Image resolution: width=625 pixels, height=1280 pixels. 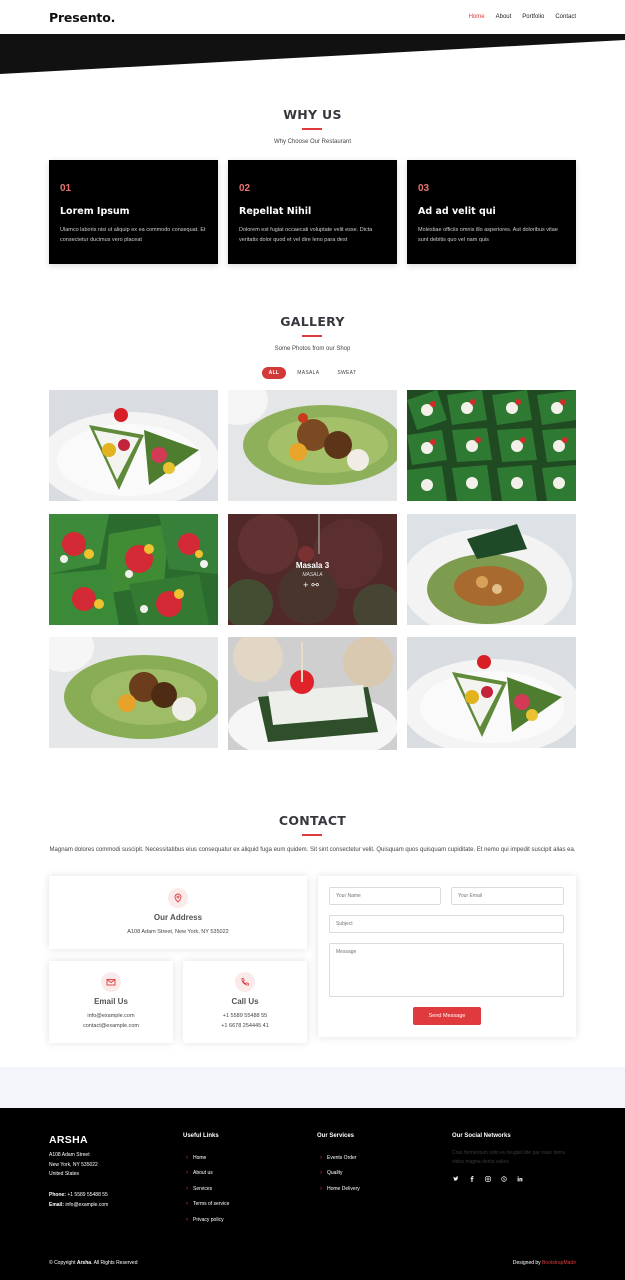 What do you see at coordinates (64, 1174) in the screenshot?
I see `footer-address-line: United States` at bounding box center [64, 1174].